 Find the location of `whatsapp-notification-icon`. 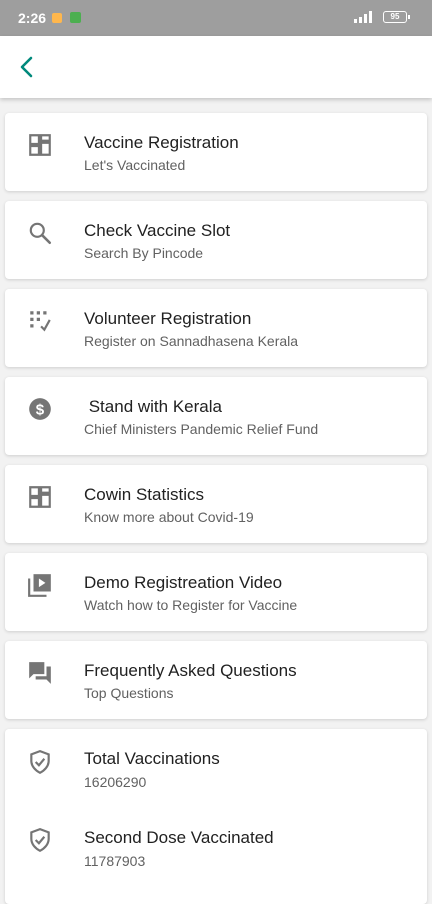

whatsapp-notification-icon is located at coordinates (75, 17).